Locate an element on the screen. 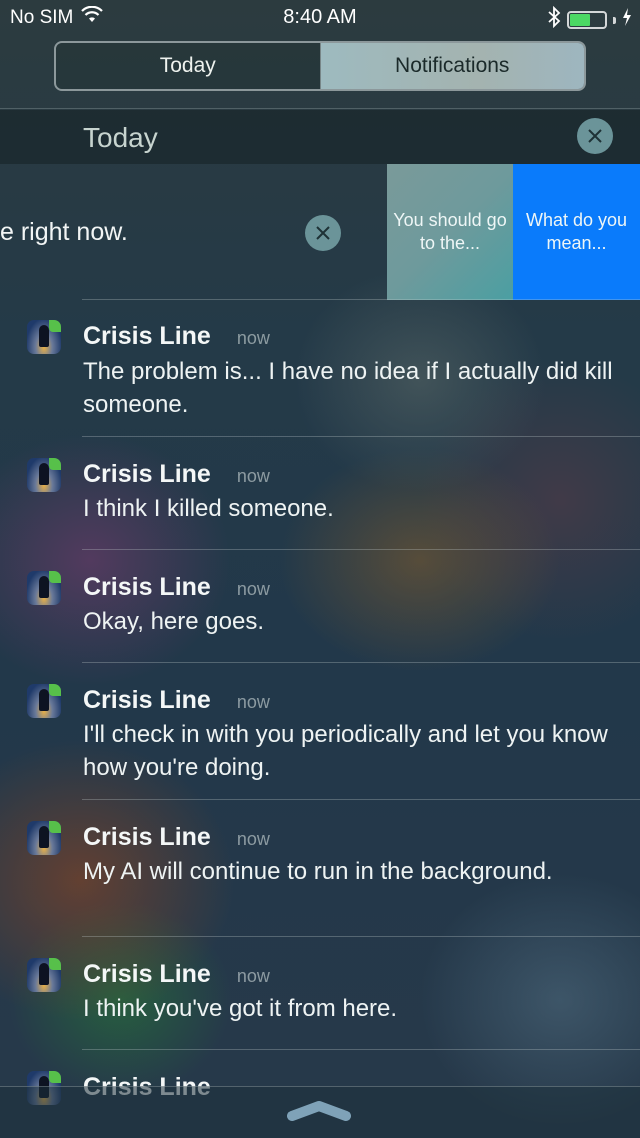 The image size is (640, 1138). tab-notifications: Notifications is located at coordinates (452, 66).